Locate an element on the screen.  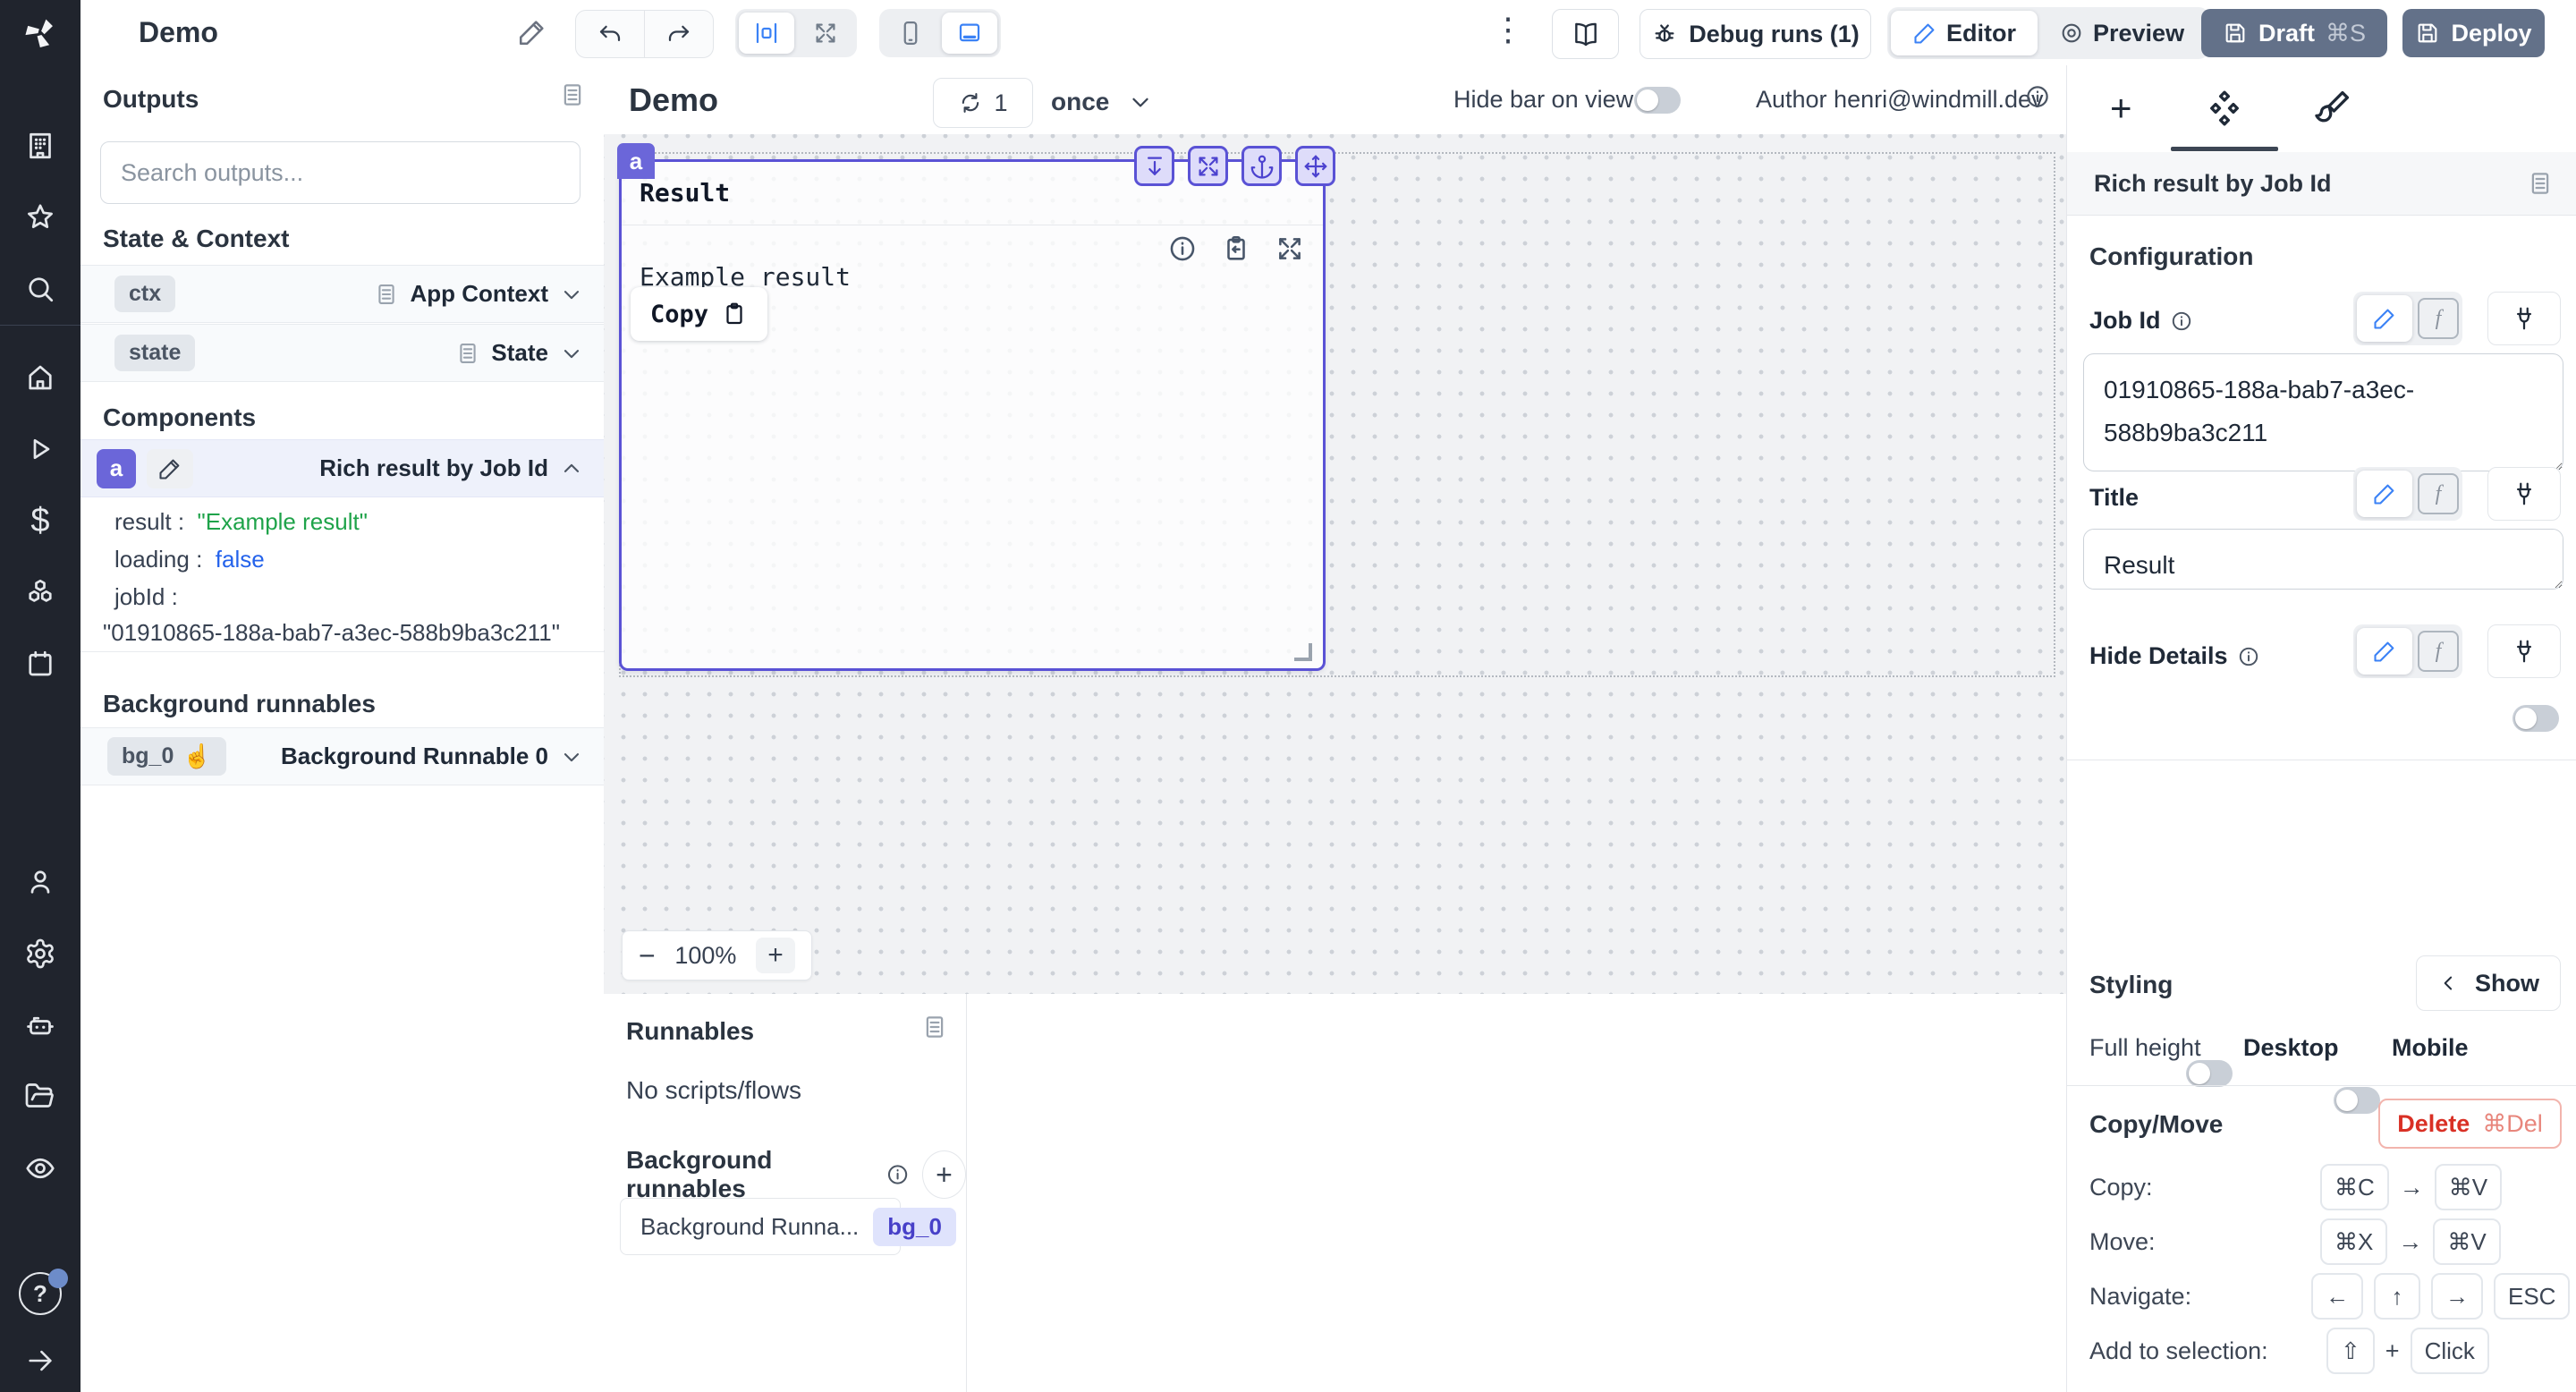
windmill-logo is located at coordinates (40, 32).